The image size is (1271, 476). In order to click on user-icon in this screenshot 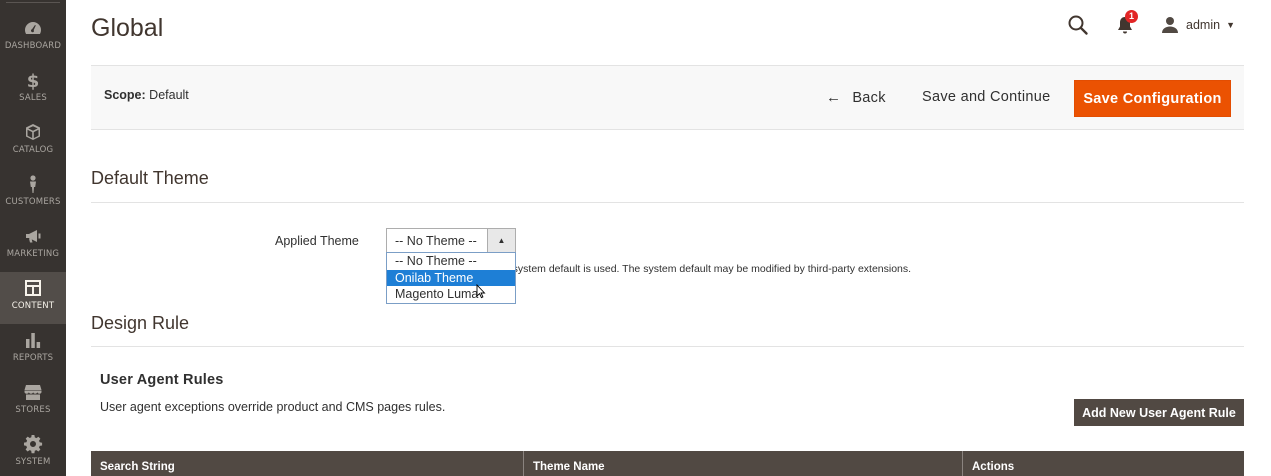, I will do `click(1170, 25)`.